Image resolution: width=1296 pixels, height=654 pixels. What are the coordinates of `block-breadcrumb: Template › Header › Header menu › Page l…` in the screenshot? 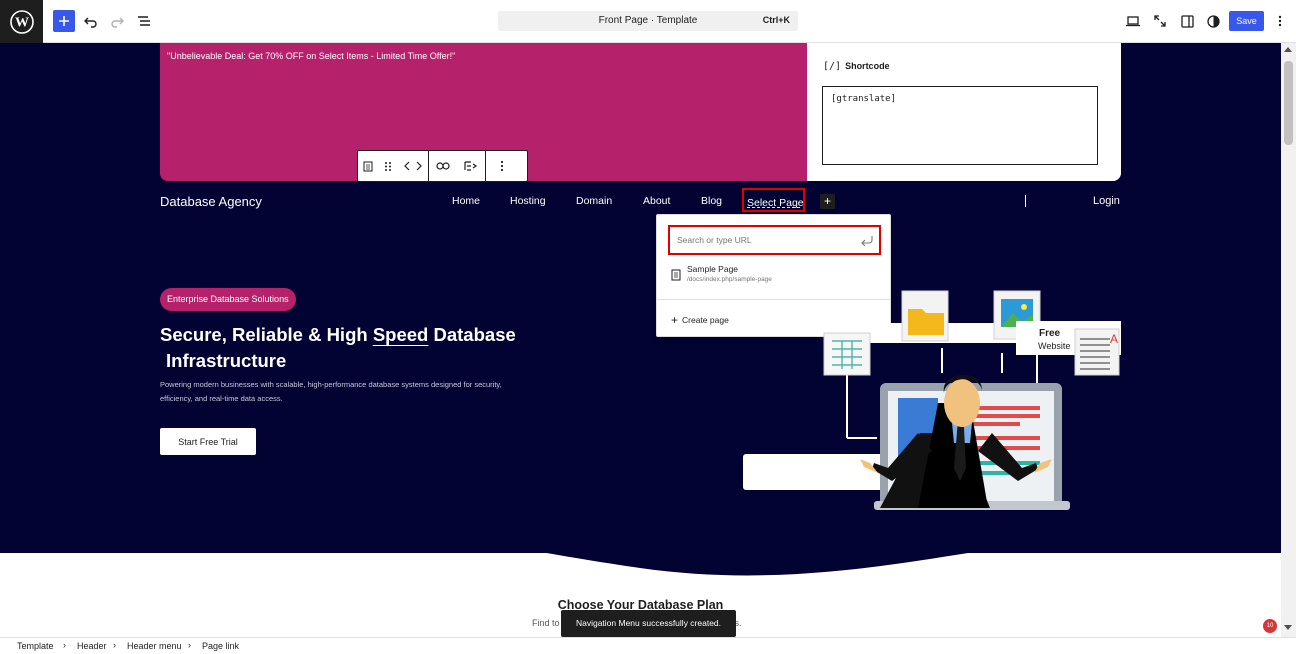 It's located at (648, 645).